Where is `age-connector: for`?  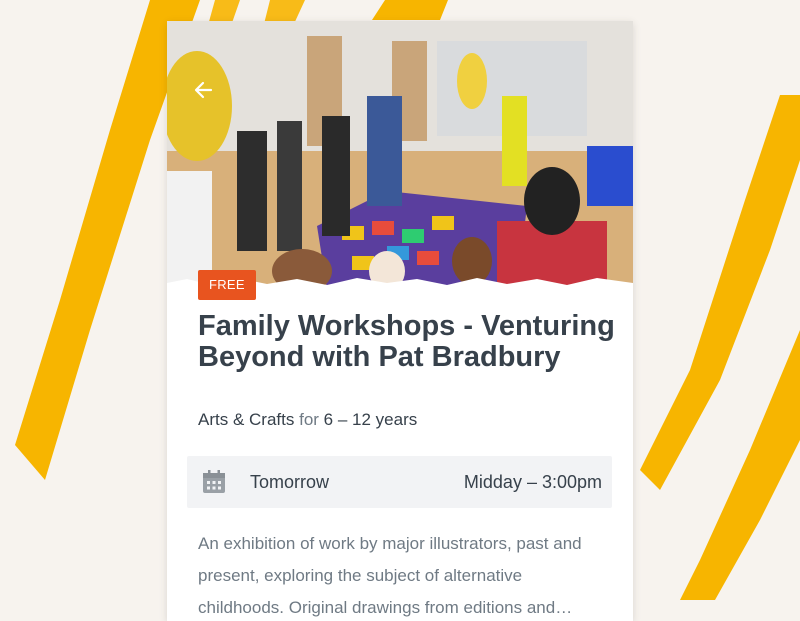
age-connector: for is located at coordinates (309, 419).